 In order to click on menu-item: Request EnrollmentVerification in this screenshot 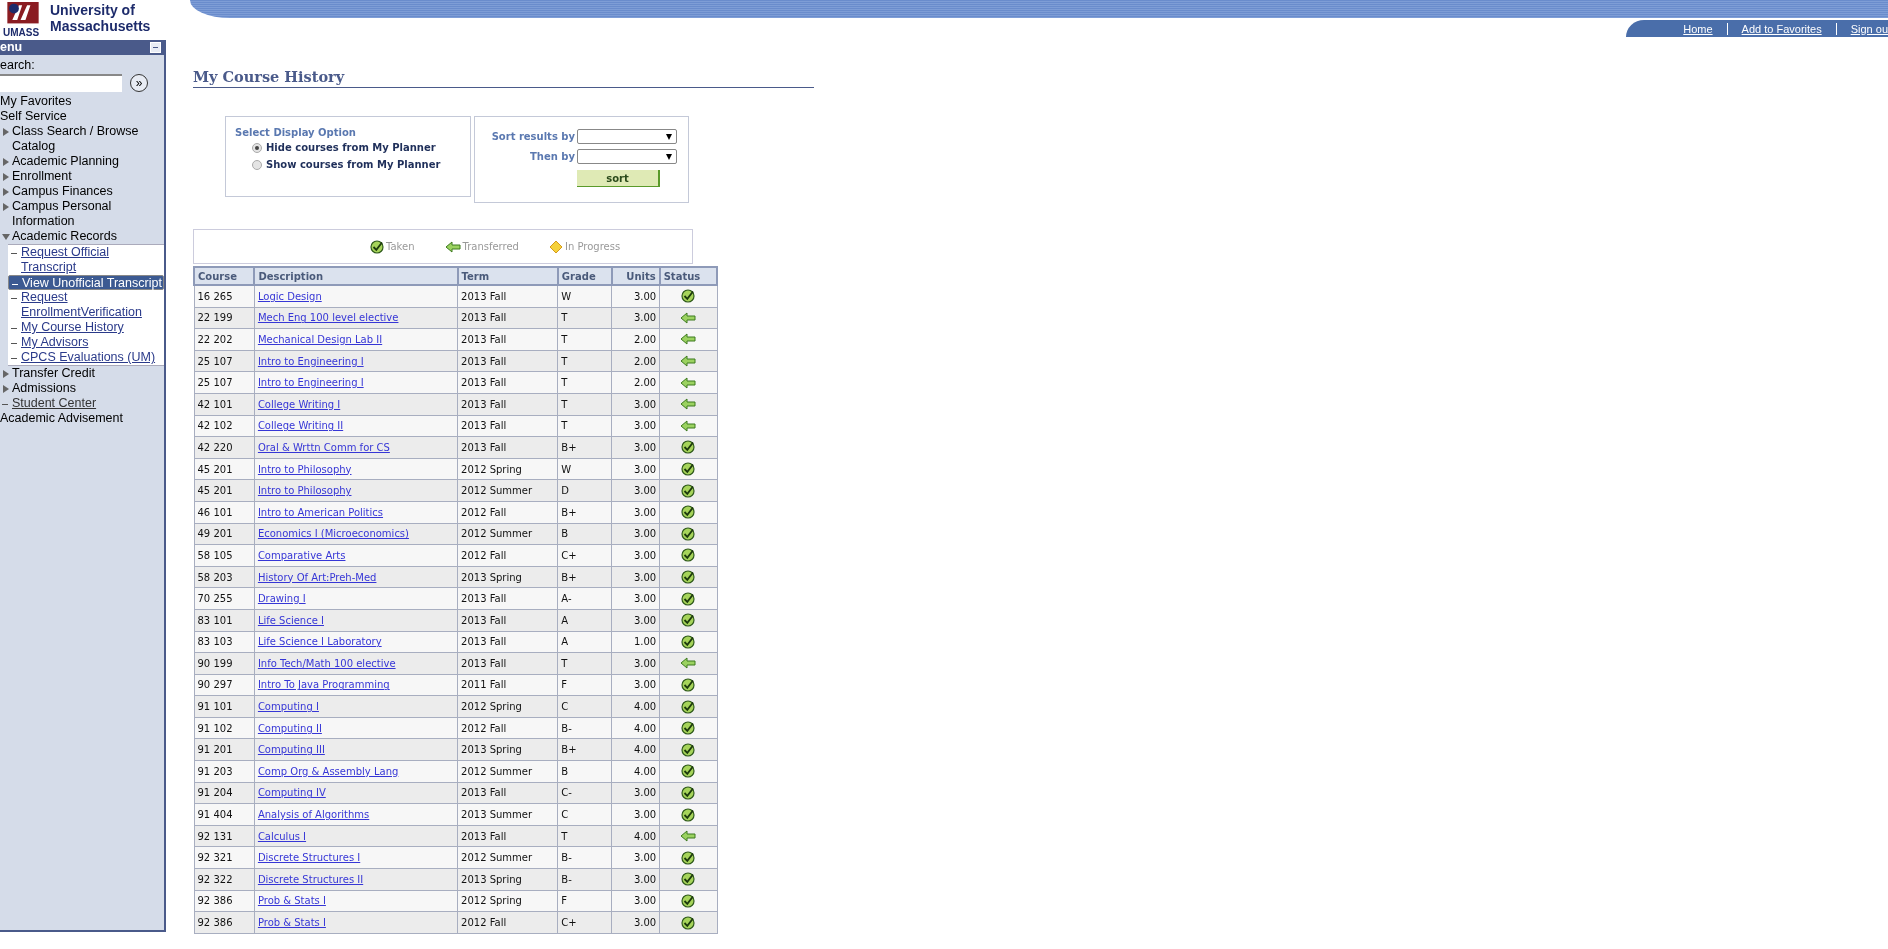, I will do `click(86, 305)`.